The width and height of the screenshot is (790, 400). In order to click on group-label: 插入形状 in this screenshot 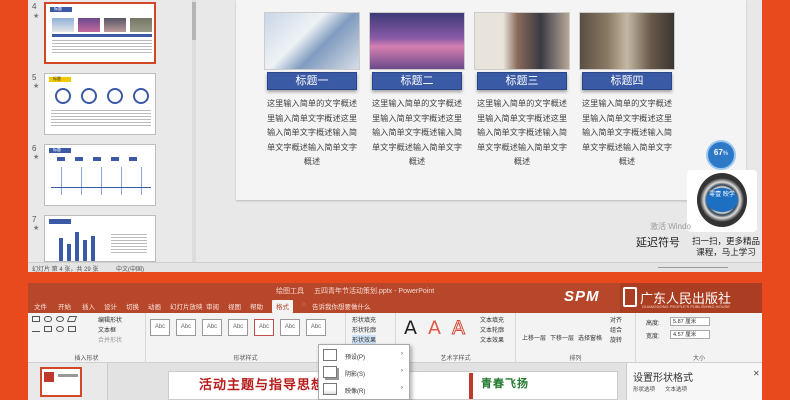, I will do `click(86, 359)`.